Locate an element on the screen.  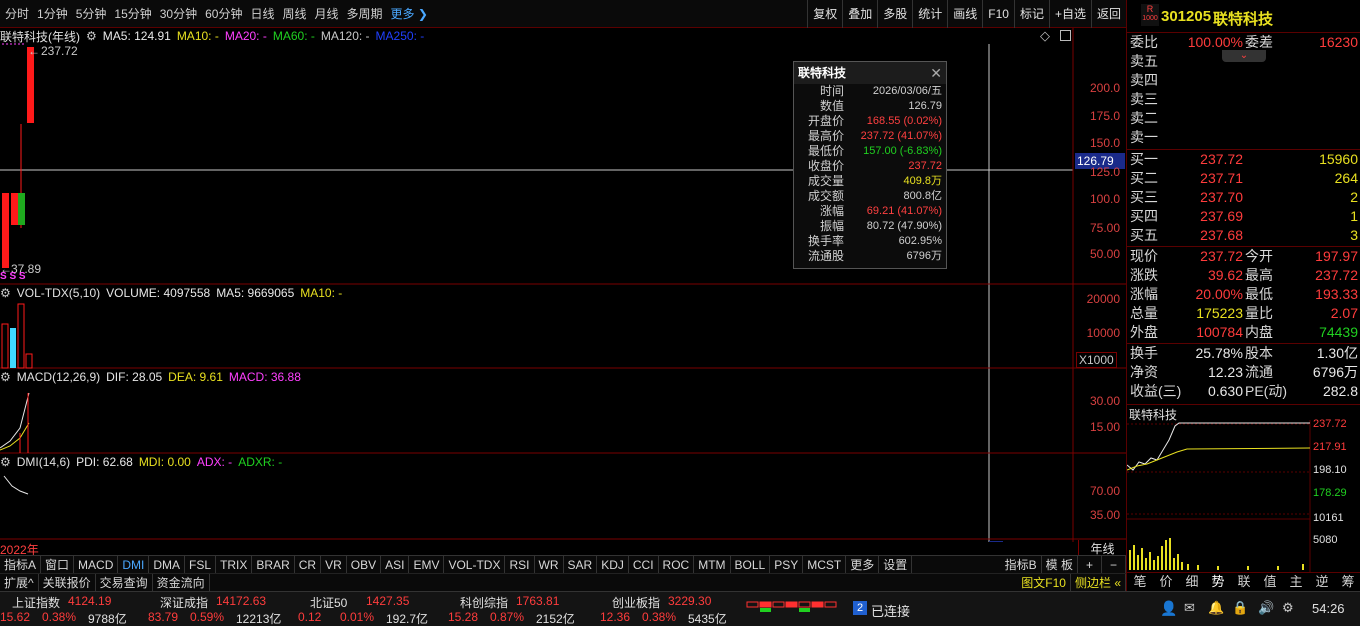
indicator-tab: EMV is located at coordinates (427, 565).